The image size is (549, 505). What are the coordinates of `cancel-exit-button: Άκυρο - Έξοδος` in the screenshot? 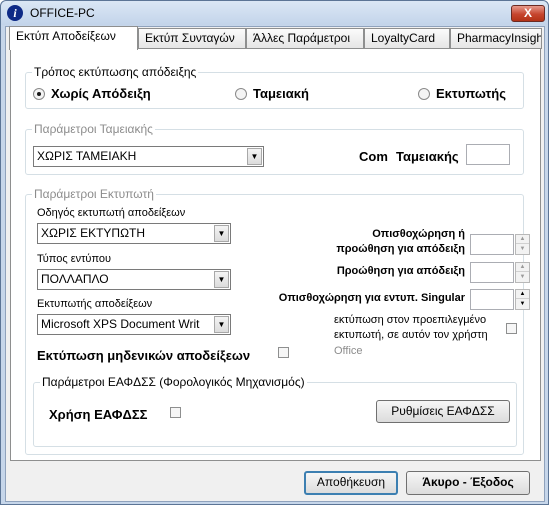 It's located at (468, 483).